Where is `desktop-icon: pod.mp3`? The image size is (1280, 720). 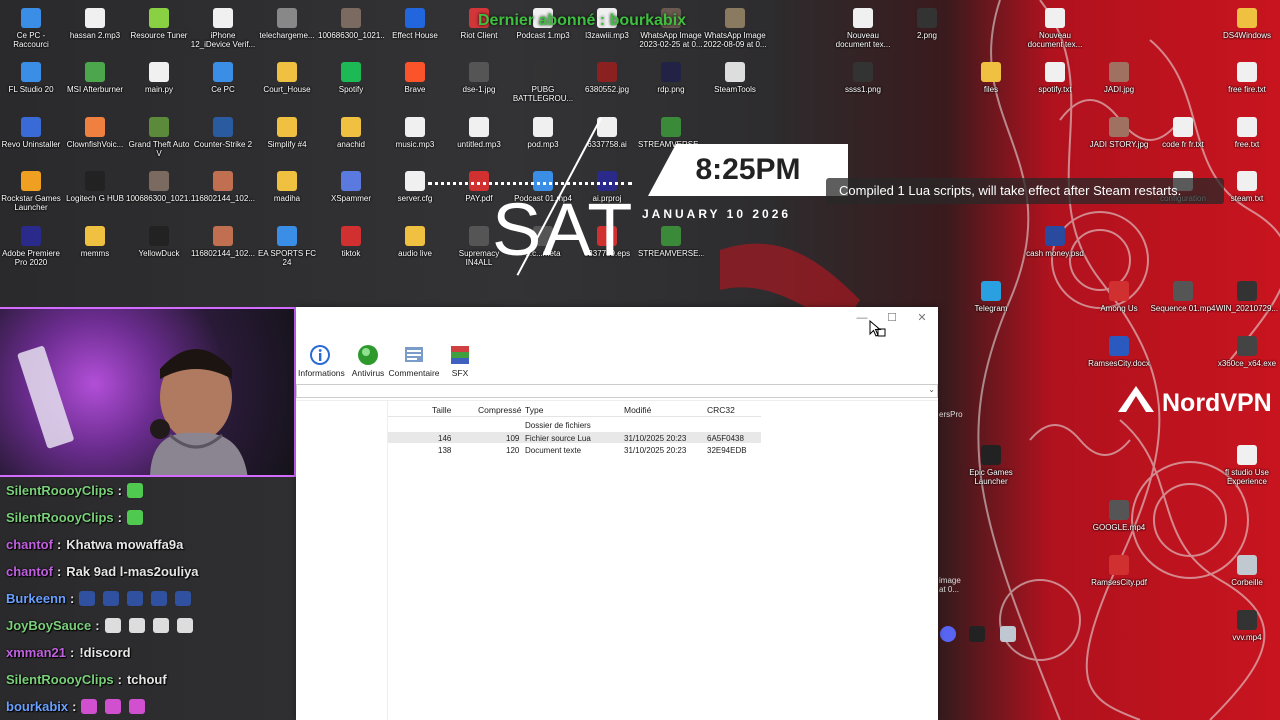 desktop-icon: pod.mp3 is located at coordinates (543, 133).